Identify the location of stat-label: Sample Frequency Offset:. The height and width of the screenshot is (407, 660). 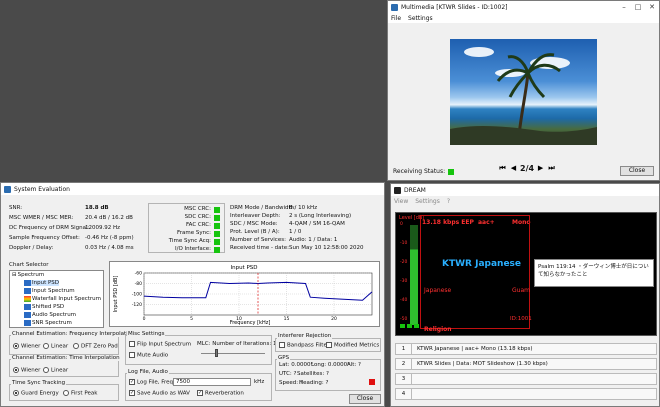
(44, 238).